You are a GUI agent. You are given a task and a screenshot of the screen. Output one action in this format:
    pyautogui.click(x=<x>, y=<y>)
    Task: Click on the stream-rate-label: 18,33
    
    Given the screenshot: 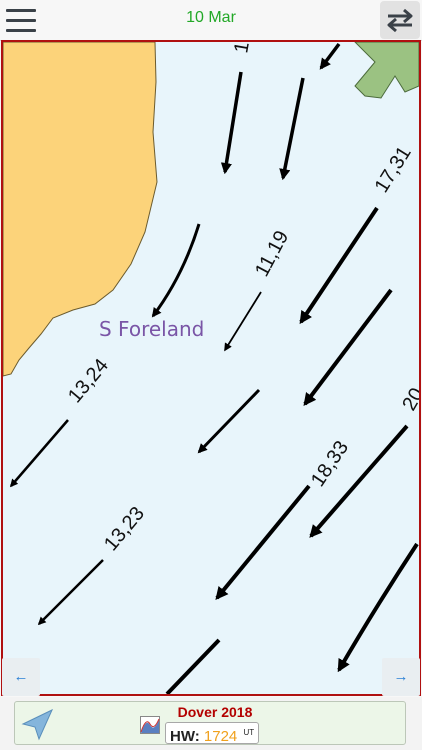 What is the action you would take?
    pyautogui.click(x=330, y=464)
    